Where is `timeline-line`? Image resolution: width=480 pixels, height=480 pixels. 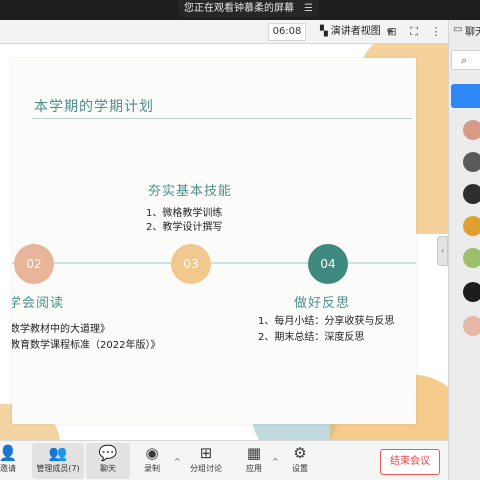 timeline-line is located at coordinates (214, 263).